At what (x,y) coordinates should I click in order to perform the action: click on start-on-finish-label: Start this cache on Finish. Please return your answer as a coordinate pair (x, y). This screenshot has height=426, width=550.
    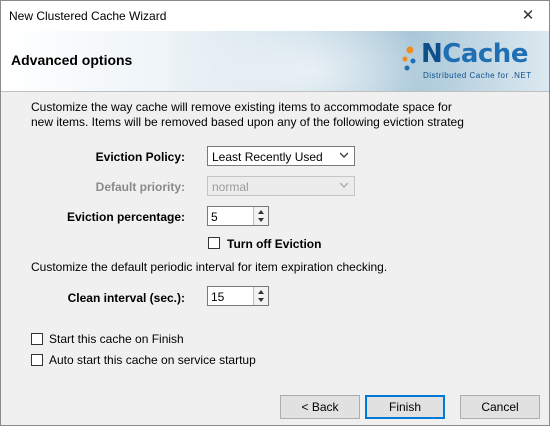
    Looking at the image, I should click on (116, 339).